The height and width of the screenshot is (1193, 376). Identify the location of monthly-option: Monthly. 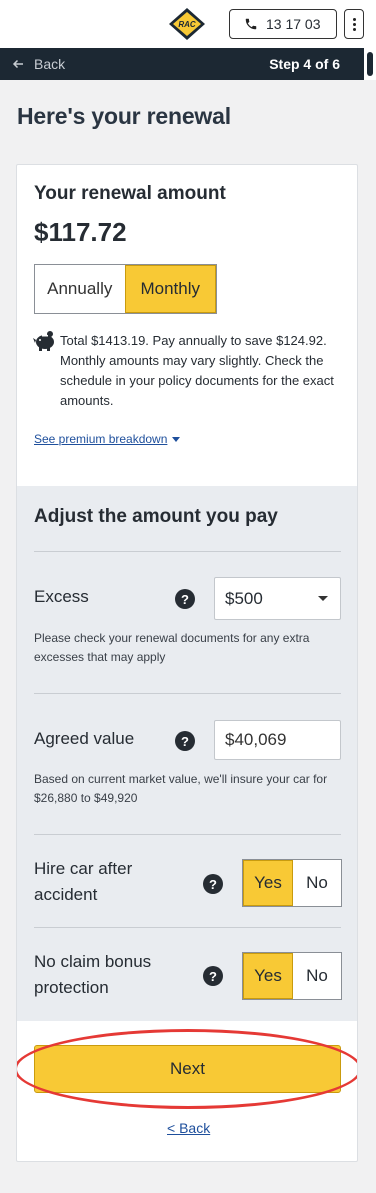
(170, 289).